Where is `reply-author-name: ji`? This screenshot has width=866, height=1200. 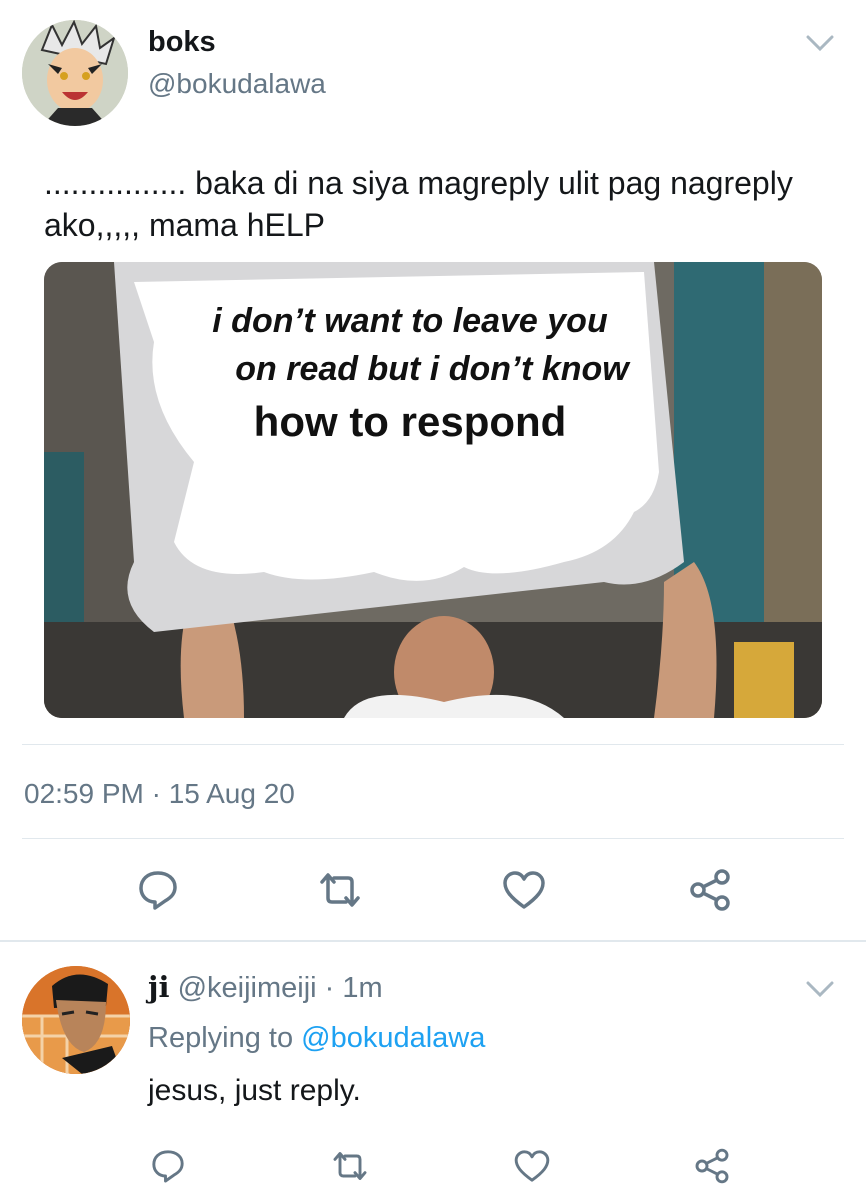
reply-author-name: ji is located at coordinates (159, 987).